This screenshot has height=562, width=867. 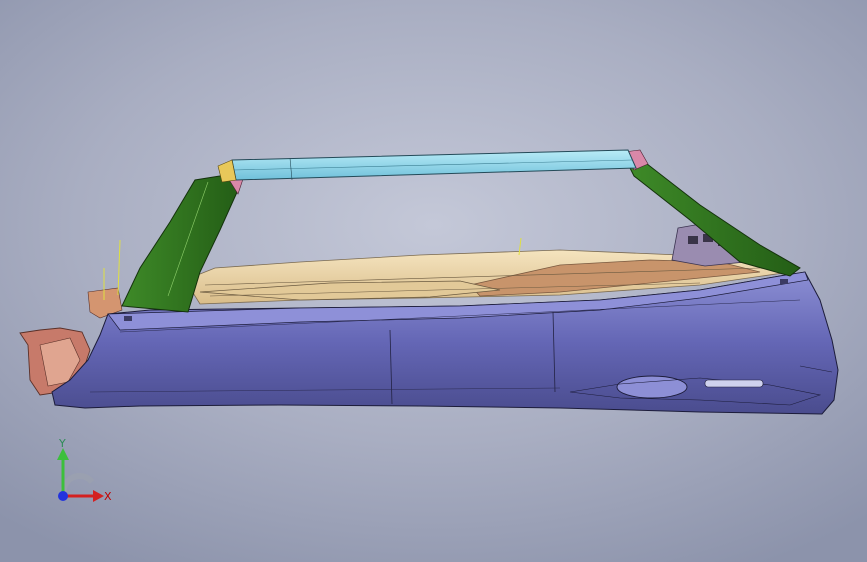 What do you see at coordinates (62, 444) in the screenshot?
I see `y-axis-label: Y` at bounding box center [62, 444].